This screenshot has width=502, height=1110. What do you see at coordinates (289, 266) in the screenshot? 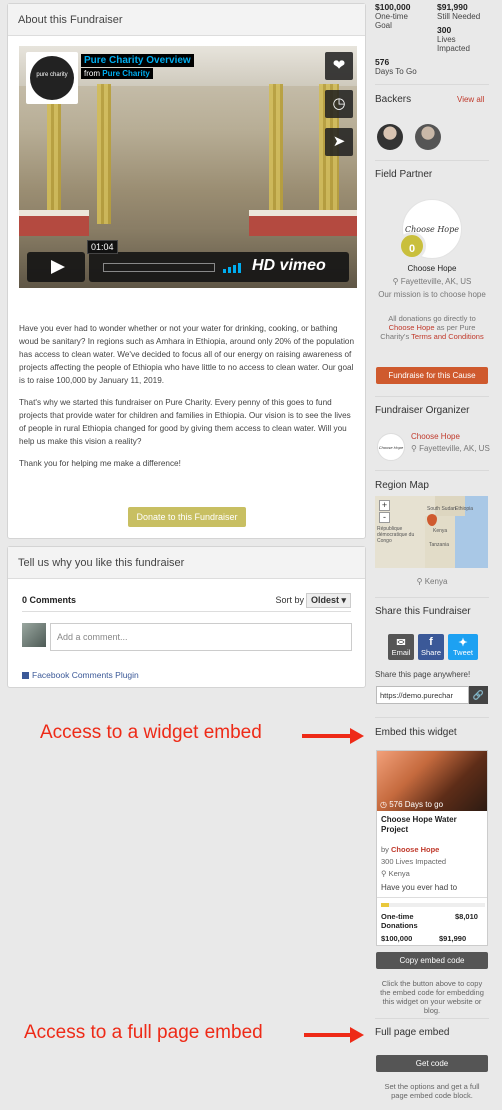
I see `vimeo-logo: HD vimeo` at bounding box center [289, 266].